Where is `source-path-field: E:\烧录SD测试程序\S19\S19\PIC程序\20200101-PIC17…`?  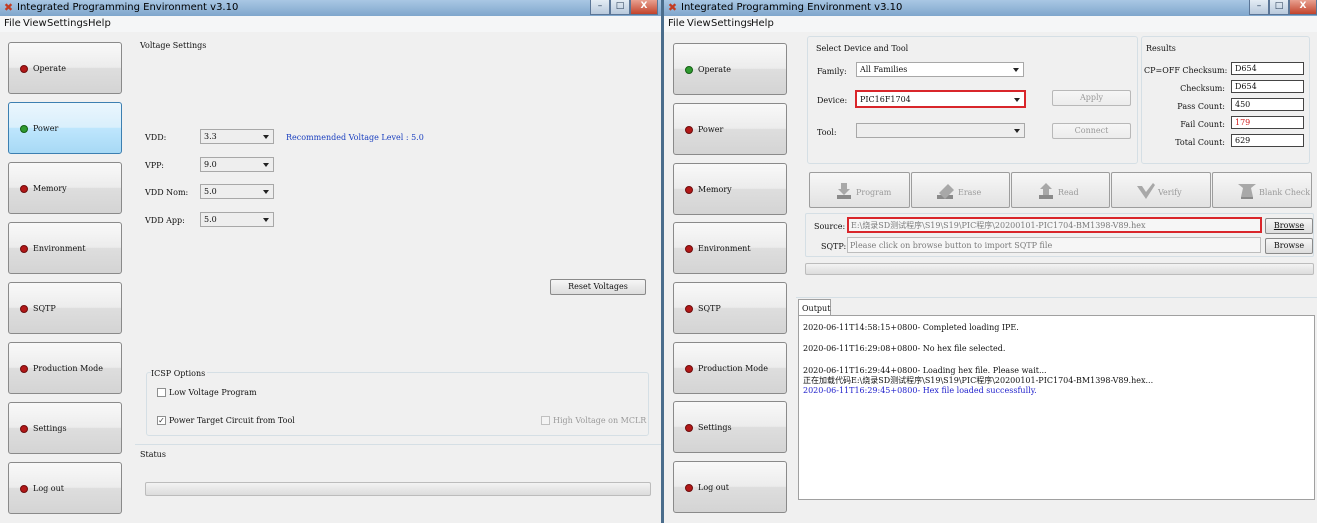
source-path-field: E:\烧录SD测试程序\S19\S19\PIC程序\20200101-PIC17… is located at coordinates (1054, 225).